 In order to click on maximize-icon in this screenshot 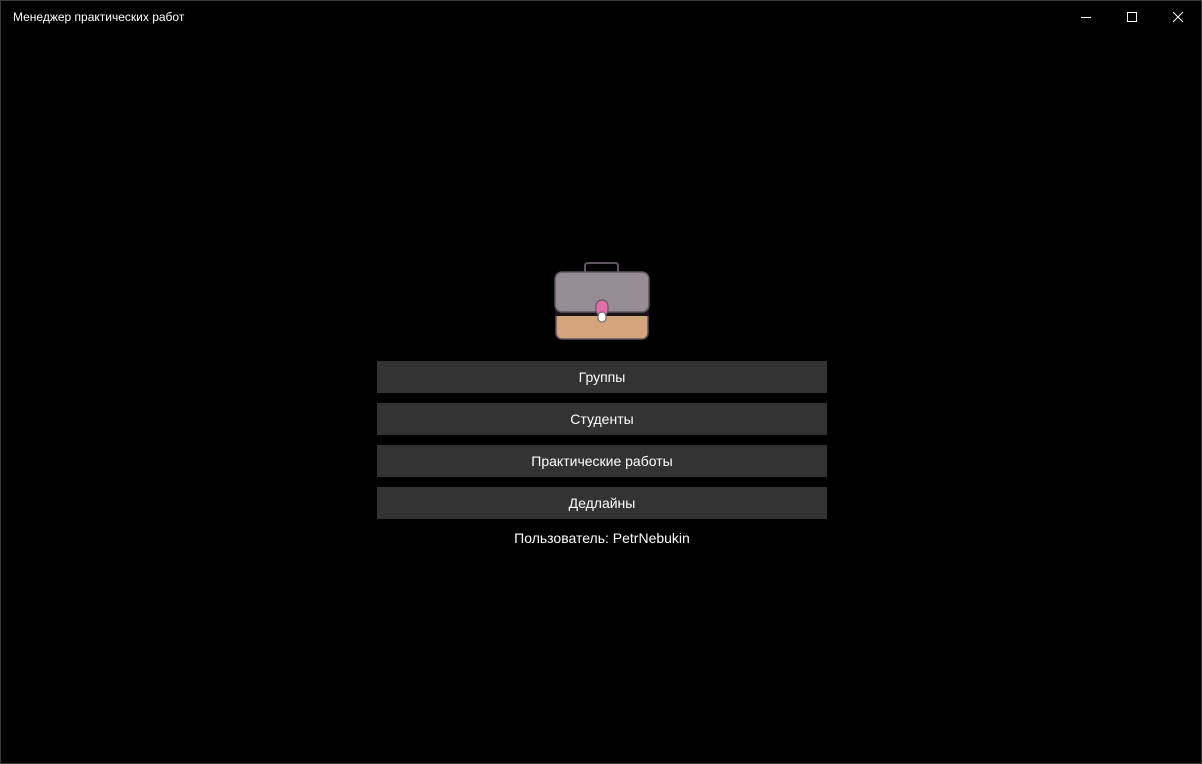, I will do `click(1132, 17)`.